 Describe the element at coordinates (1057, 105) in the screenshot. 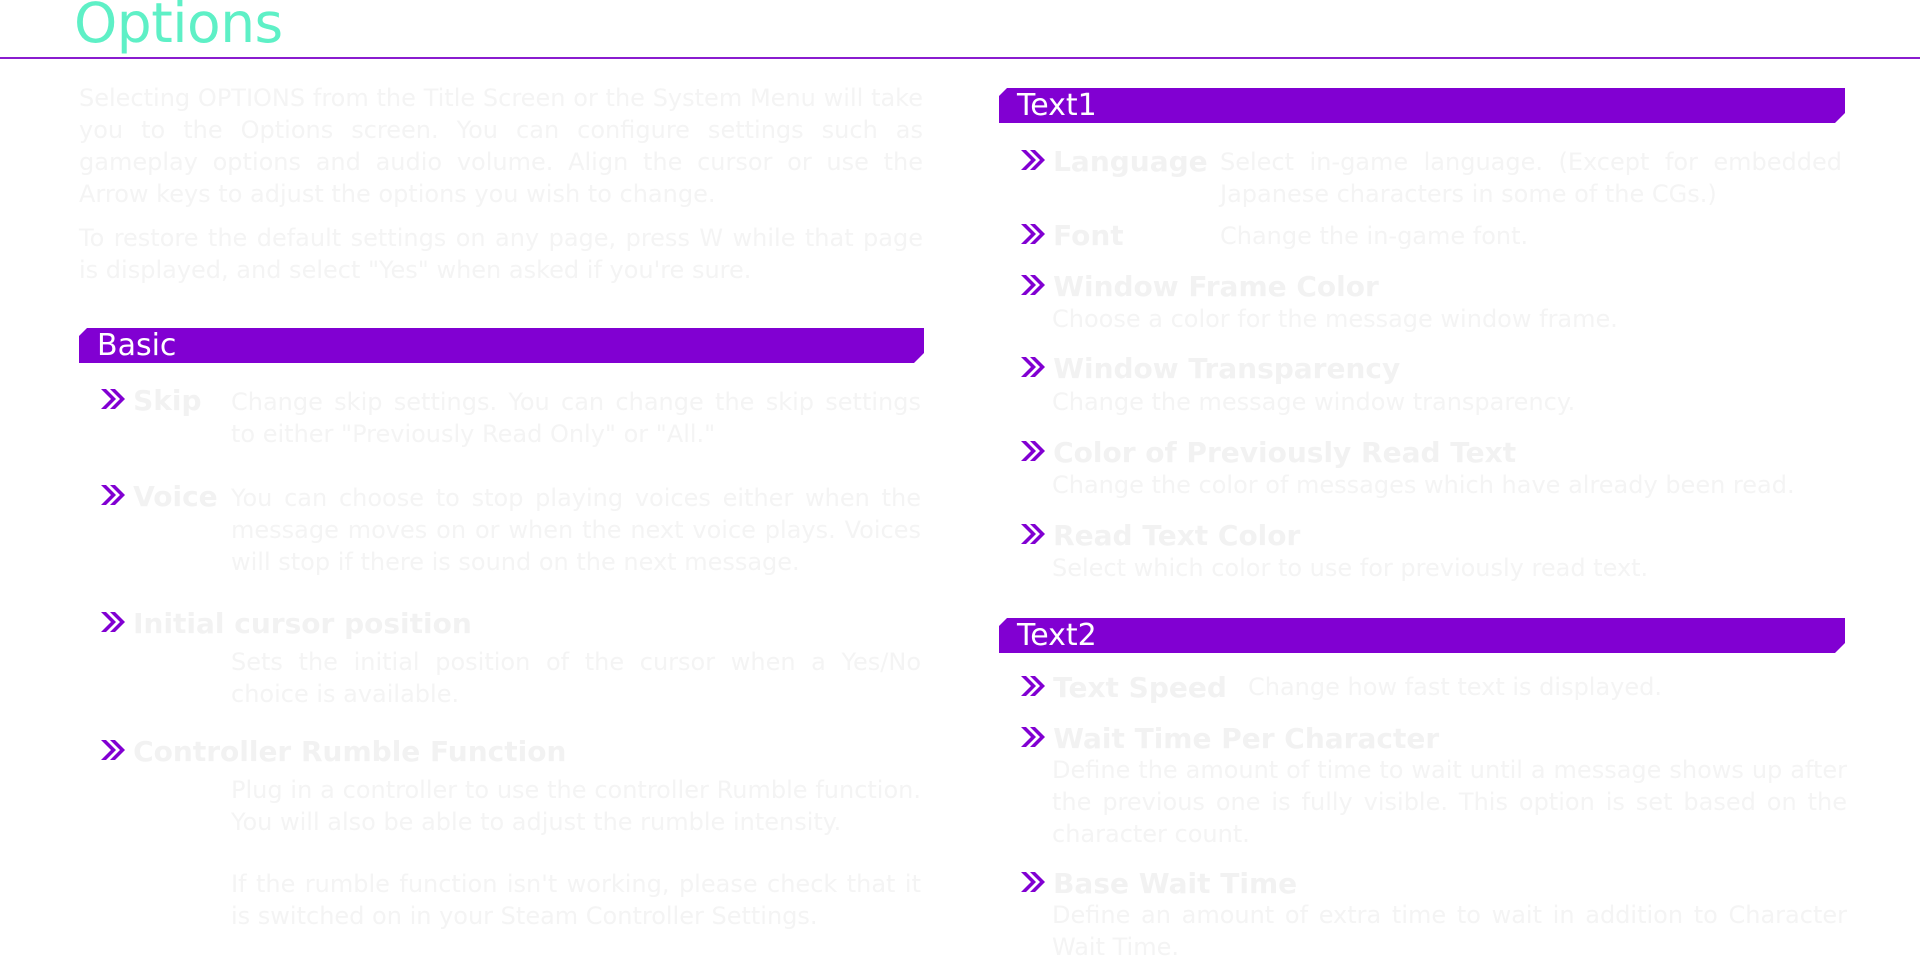

I see `section-label-text1: Text1` at that location.